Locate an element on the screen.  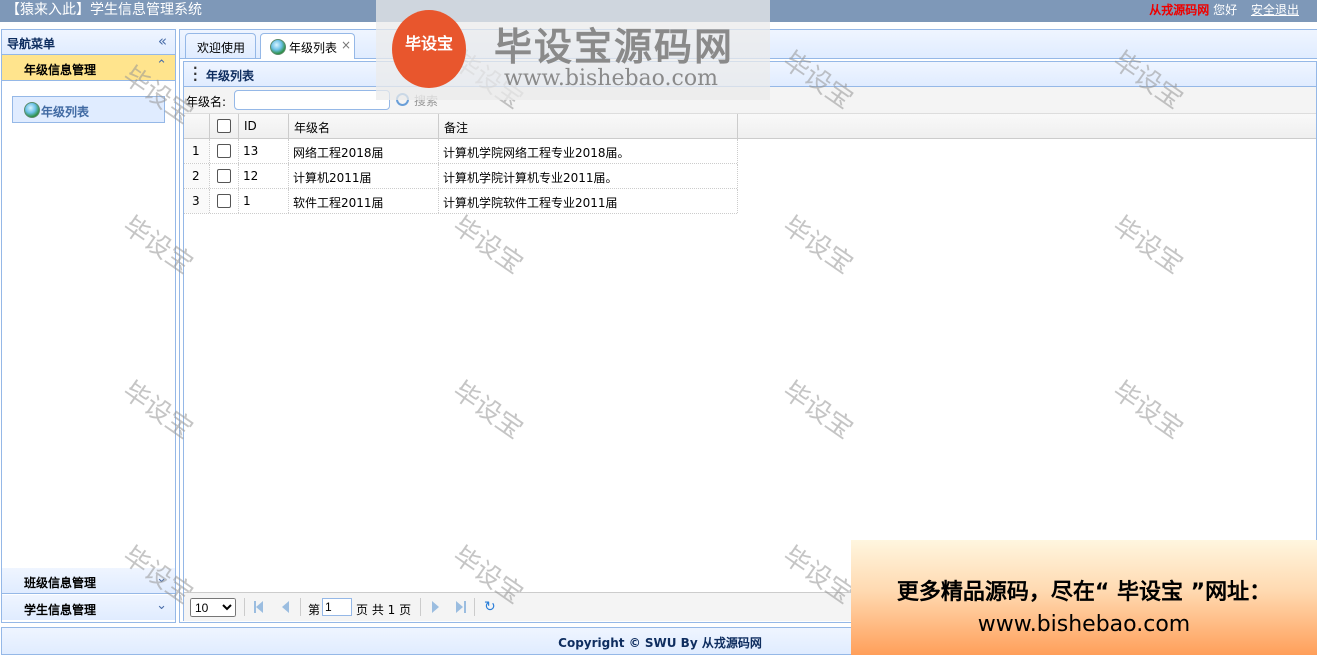
tab-label: 年级列表 is located at coordinates (313, 48).